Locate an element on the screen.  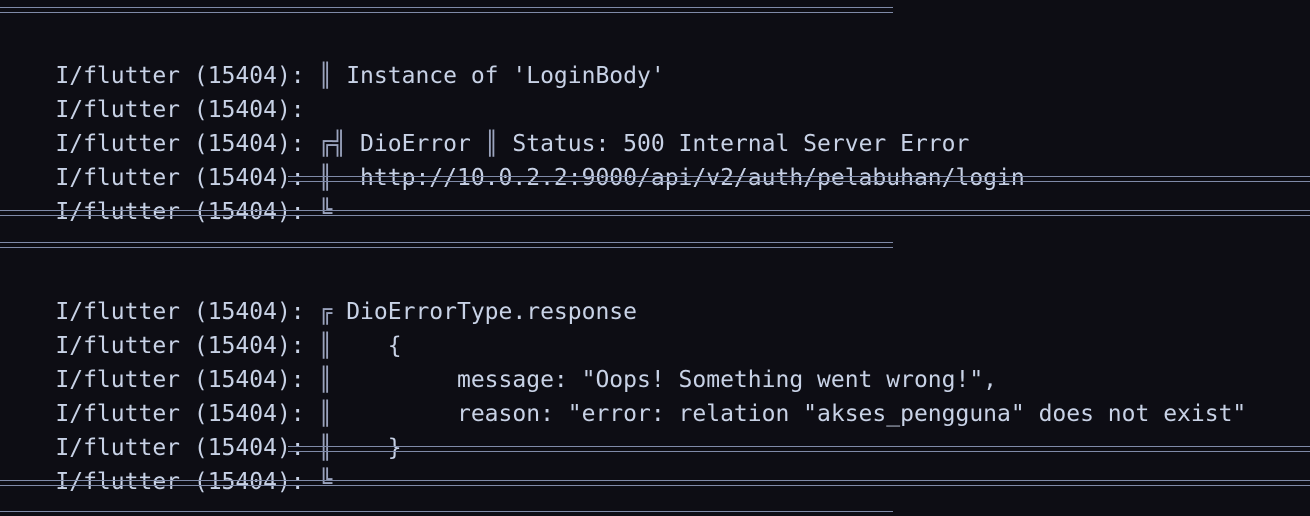
log-line-close-2: I/flutter (15404): ╚ is located at coordinates (166, 463).